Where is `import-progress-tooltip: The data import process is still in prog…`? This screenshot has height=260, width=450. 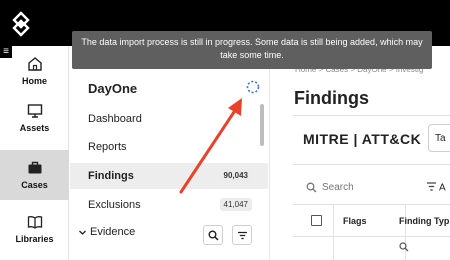 import-progress-tooltip: The data import process is still in prog… is located at coordinates (252, 50).